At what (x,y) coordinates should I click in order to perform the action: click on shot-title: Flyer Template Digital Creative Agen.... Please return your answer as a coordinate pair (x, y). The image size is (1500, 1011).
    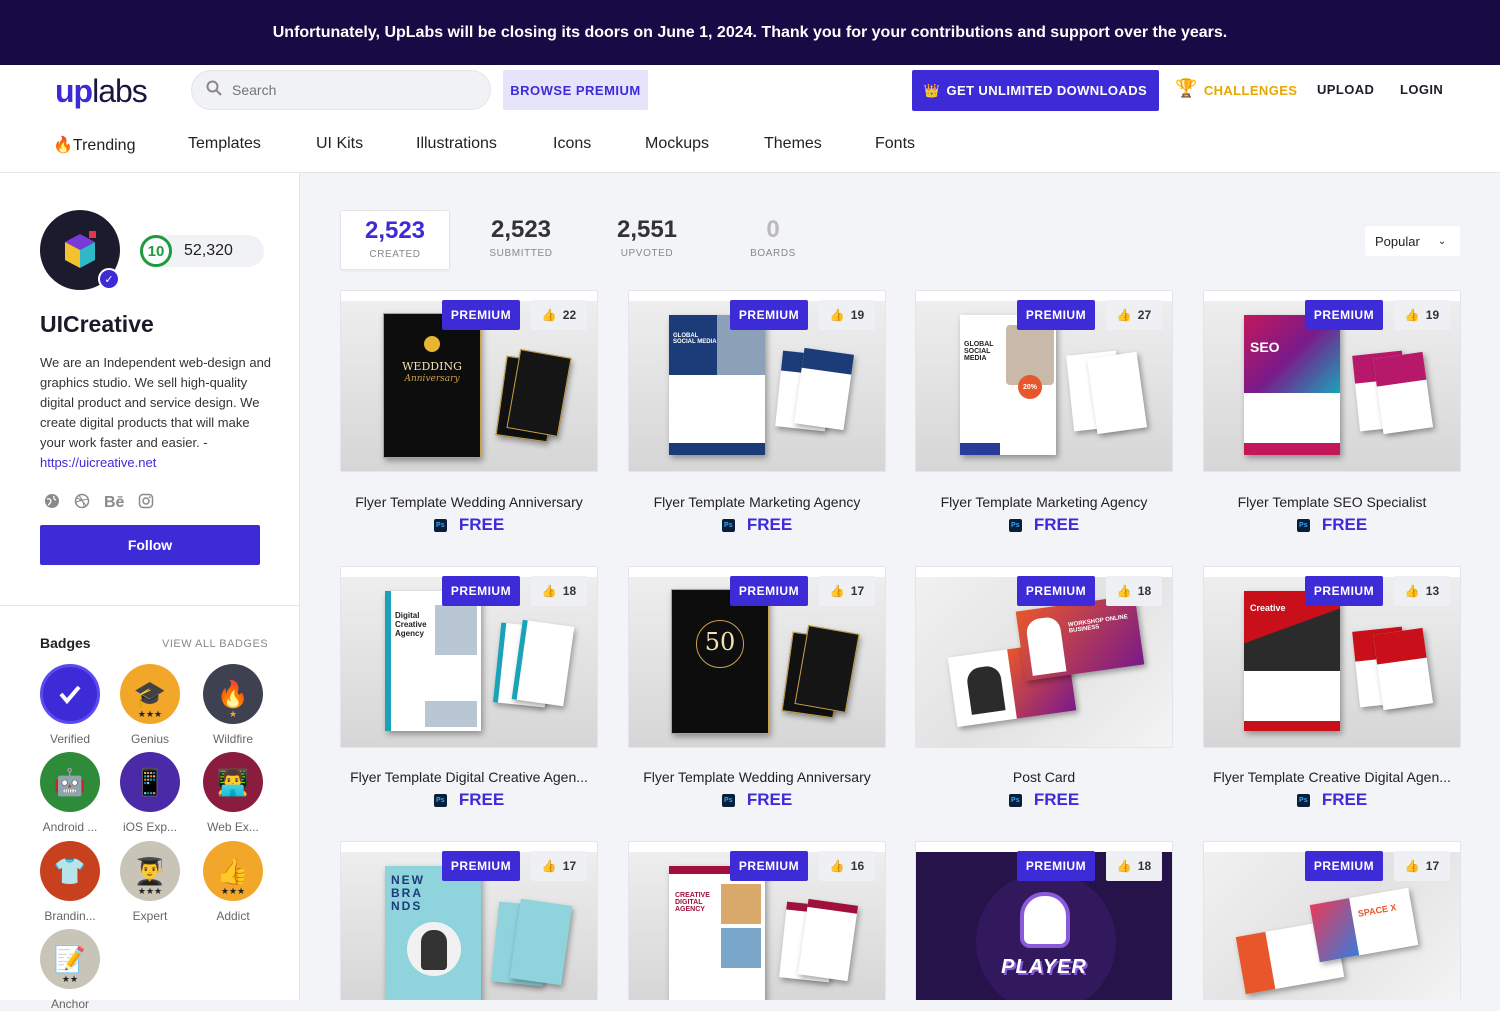
    Looking at the image, I should click on (469, 777).